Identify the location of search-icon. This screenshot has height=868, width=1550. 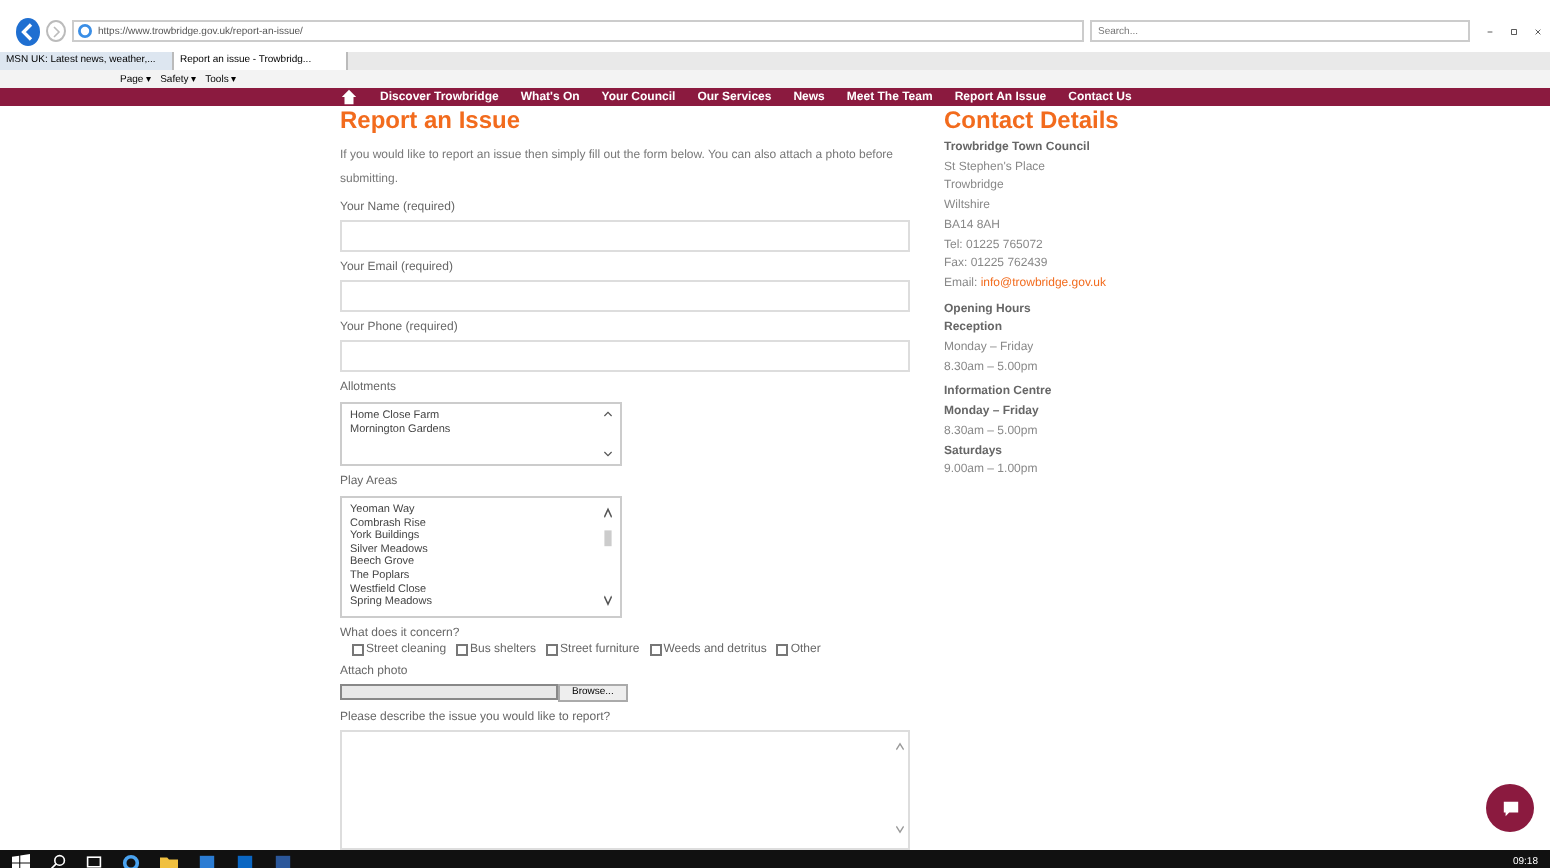
(58, 861).